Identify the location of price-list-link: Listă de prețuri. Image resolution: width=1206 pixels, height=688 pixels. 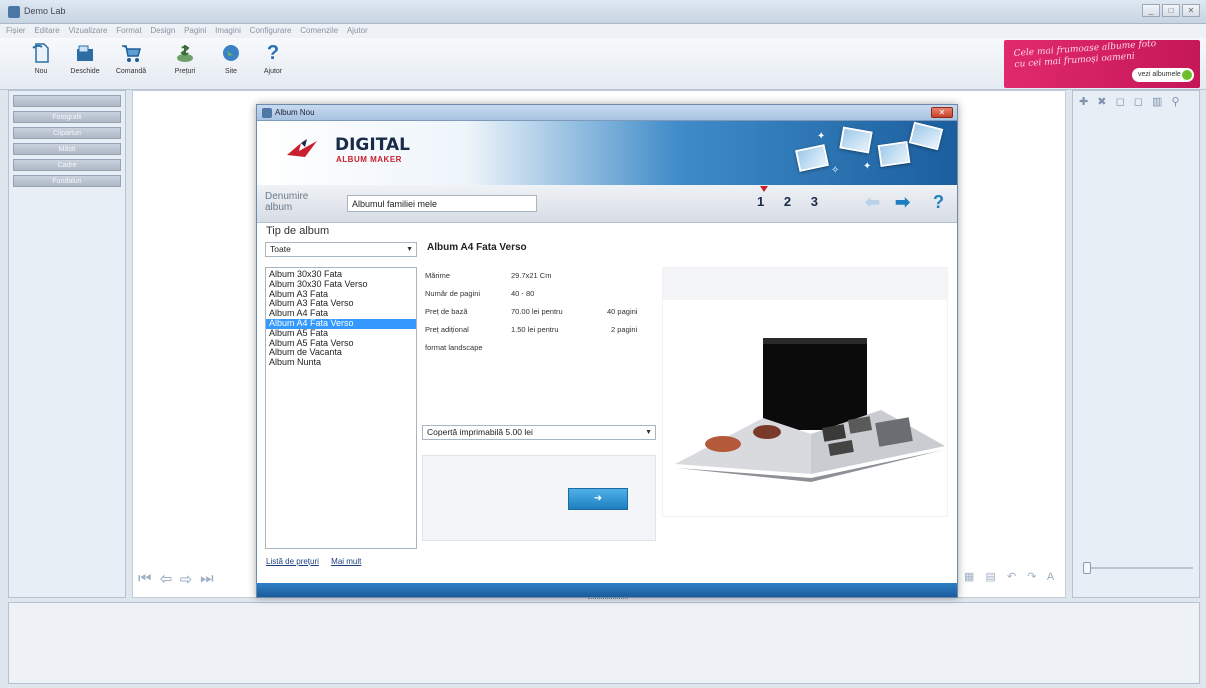
(292, 561).